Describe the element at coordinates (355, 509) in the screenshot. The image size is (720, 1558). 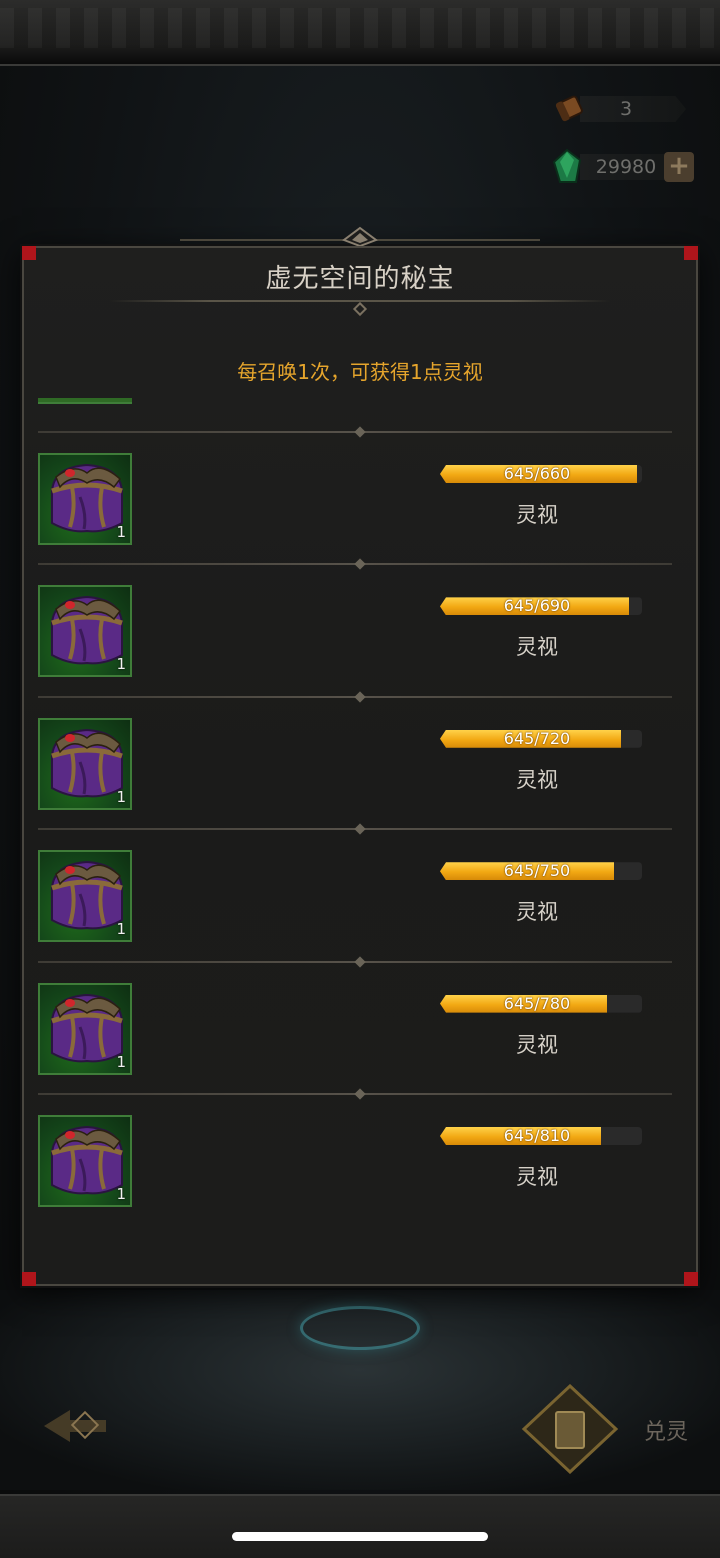
I see `reward-row: 1 645/660 灵视` at that location.